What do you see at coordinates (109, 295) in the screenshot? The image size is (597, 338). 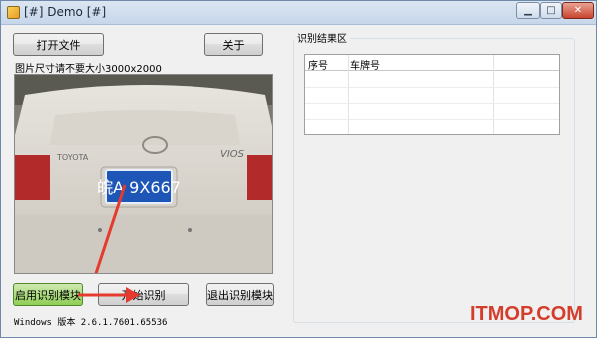 I see `red-arrow-right` at bounding box center [109, 295].